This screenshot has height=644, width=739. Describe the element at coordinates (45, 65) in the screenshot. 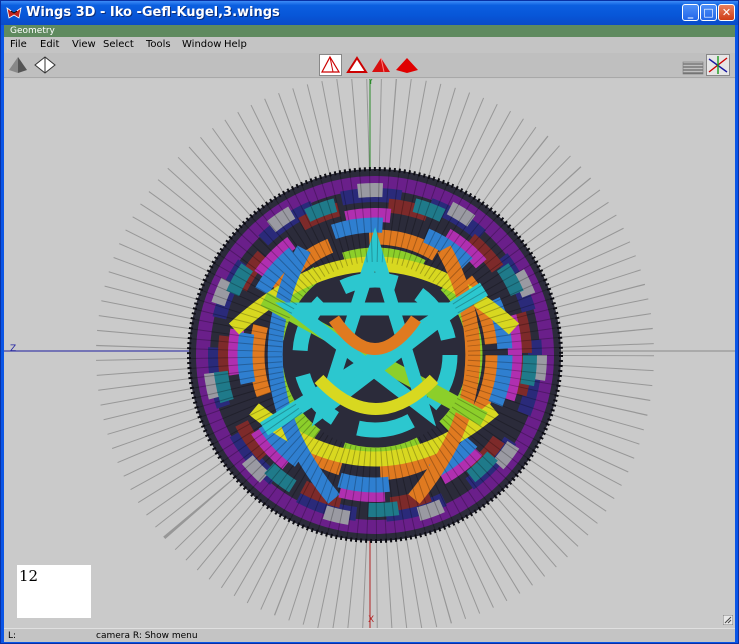

I see `wireframe-shading-icon` at that location.